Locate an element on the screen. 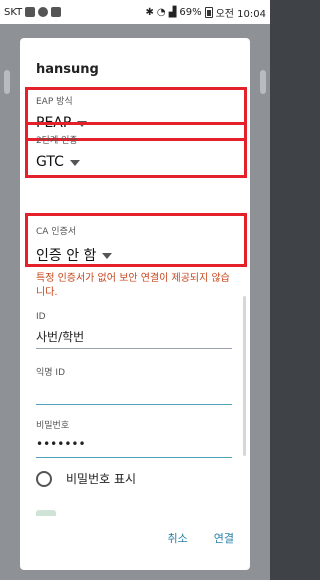  background-left-edge is located at coordinates (7, 82).